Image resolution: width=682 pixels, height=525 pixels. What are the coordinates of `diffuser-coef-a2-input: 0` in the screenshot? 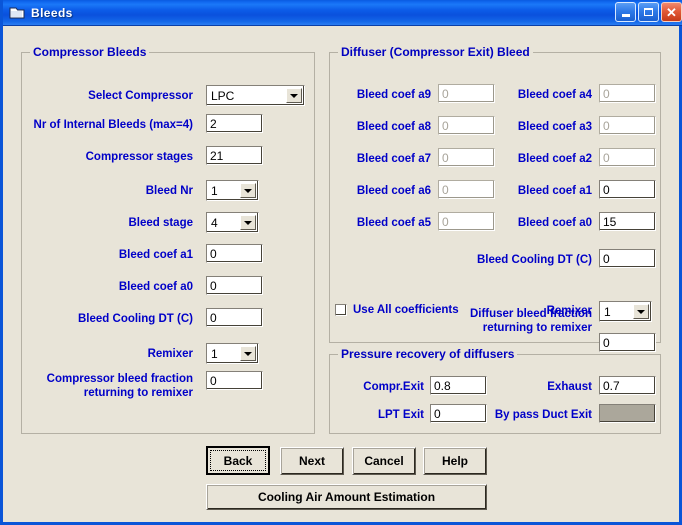 It's located at (627, 157).